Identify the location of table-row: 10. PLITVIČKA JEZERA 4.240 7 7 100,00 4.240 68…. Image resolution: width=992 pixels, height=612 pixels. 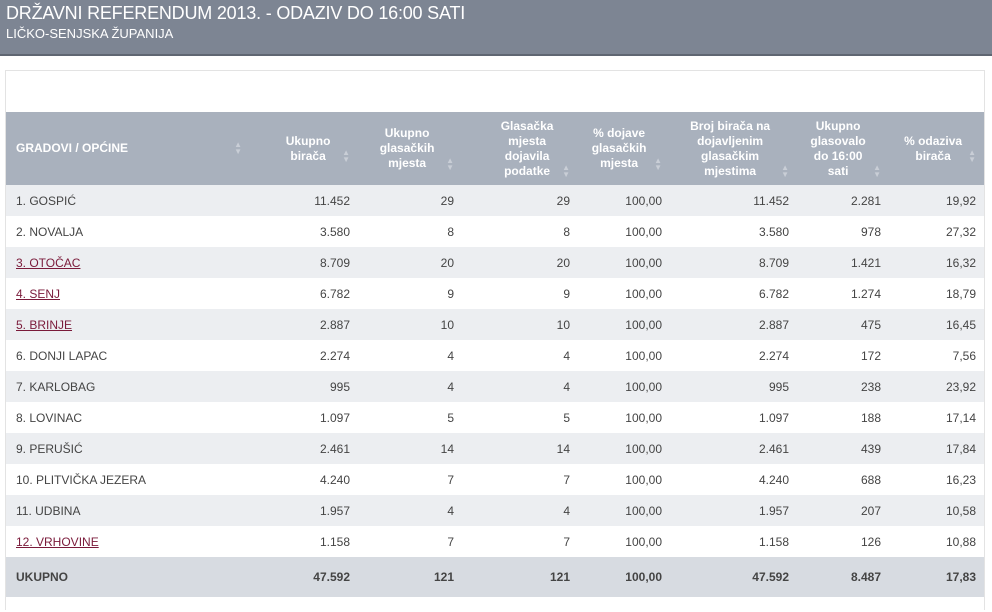
(495, 479).